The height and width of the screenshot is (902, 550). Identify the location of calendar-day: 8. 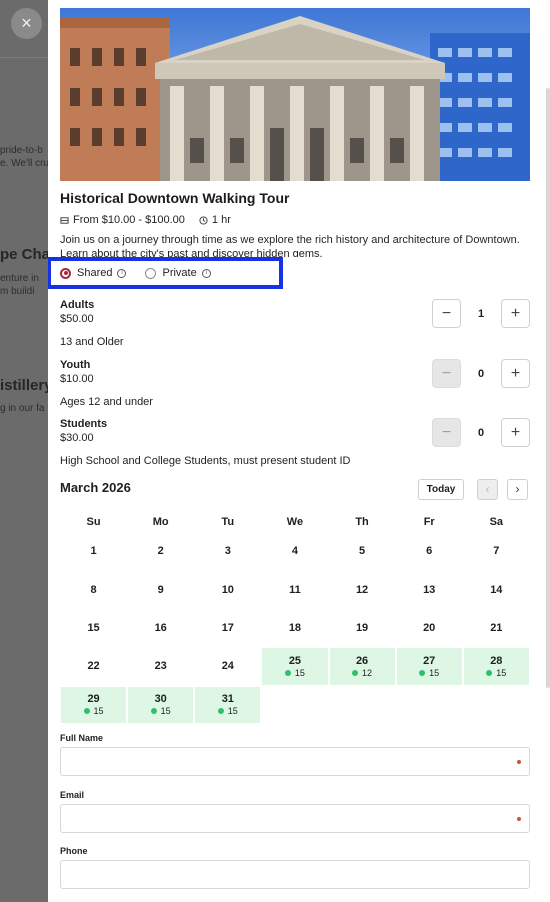
(94, 589).